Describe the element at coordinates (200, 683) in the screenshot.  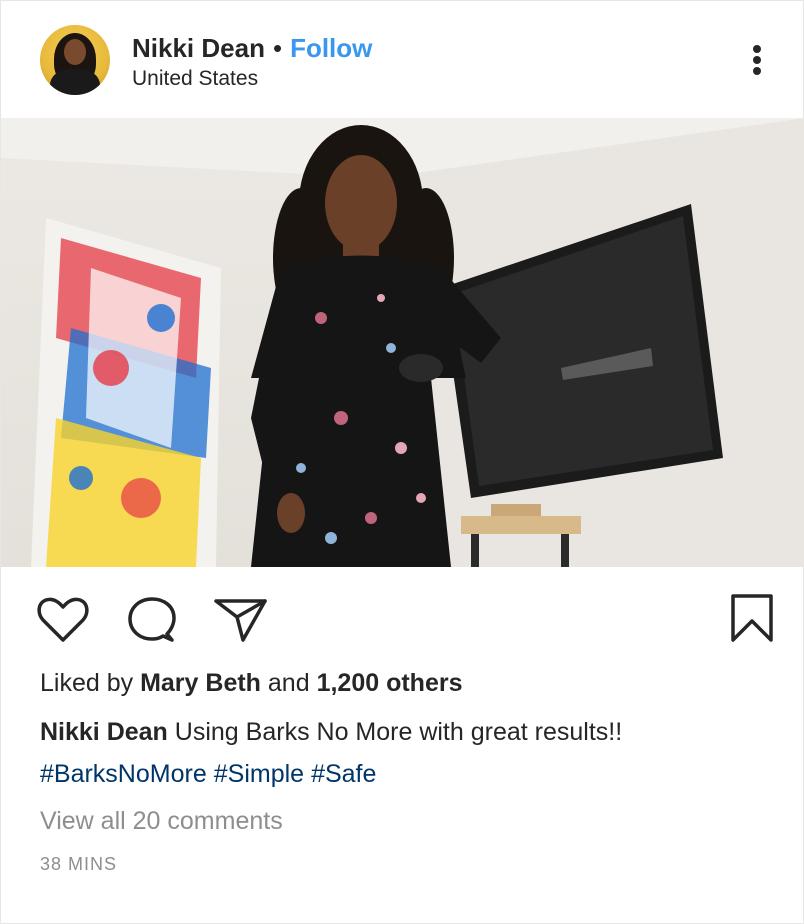
I see `liker-name: Mary Beth` at that location.